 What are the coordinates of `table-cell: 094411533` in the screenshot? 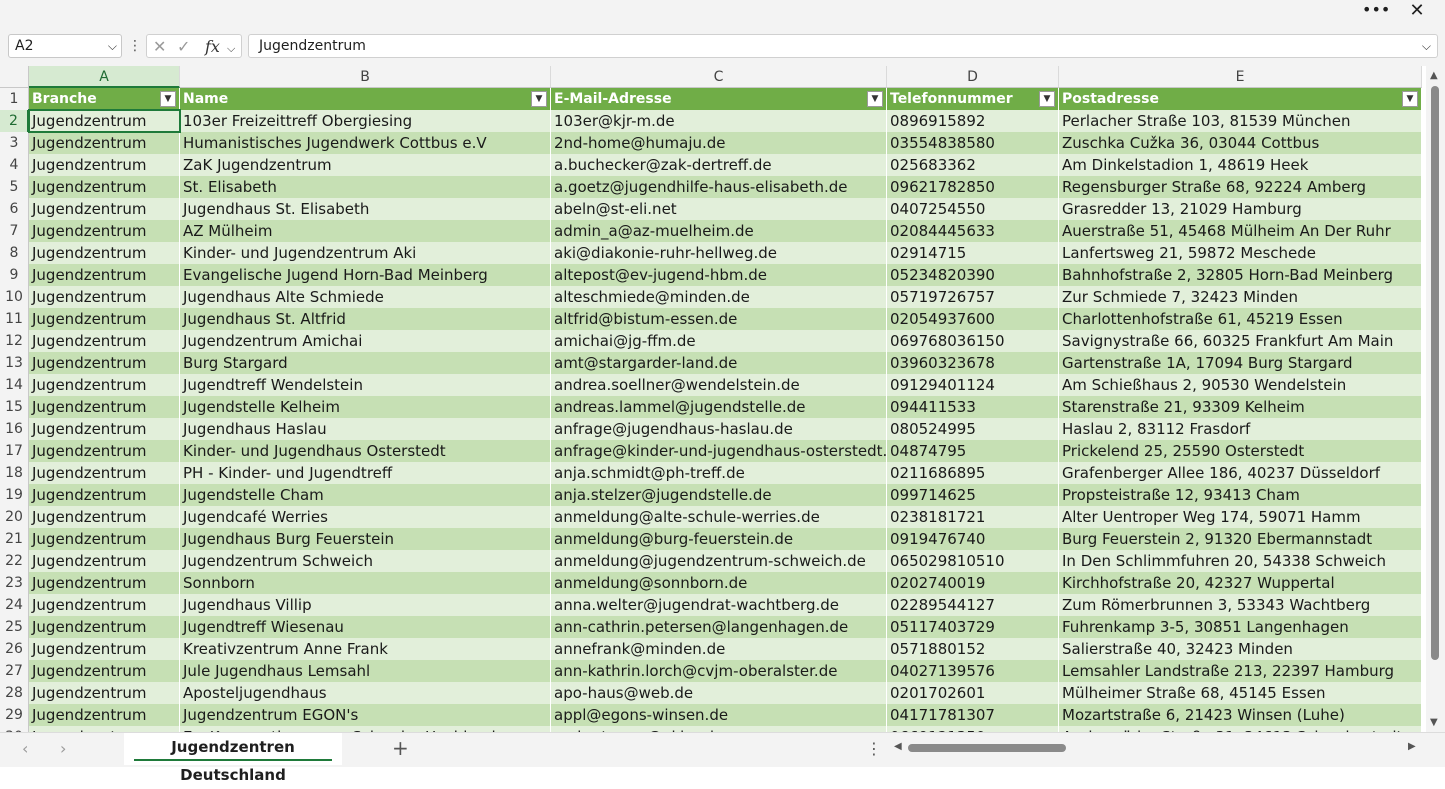 It's located at (973, 407).